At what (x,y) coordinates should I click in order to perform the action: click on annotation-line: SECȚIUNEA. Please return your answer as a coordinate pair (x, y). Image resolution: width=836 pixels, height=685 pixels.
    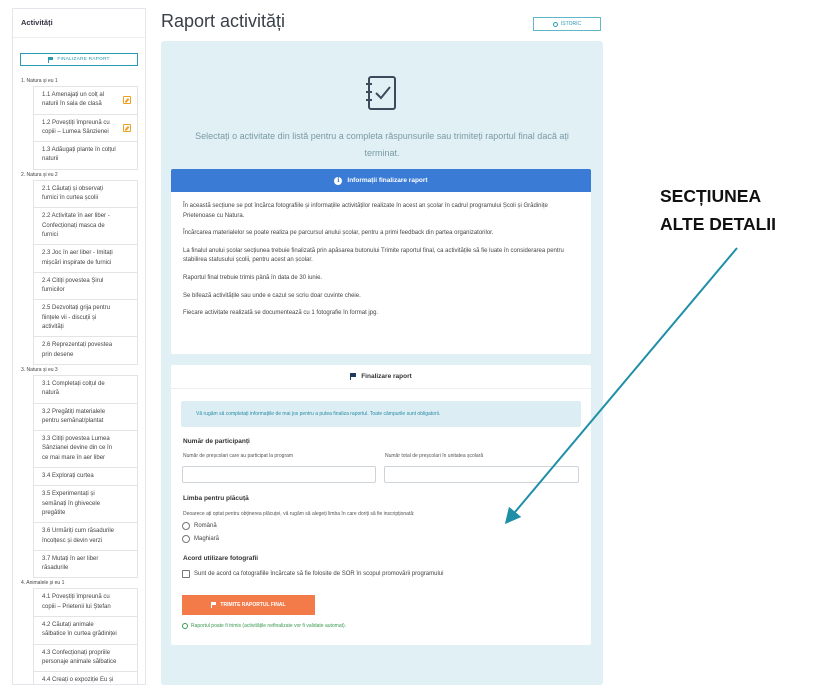
    Looking at the image, I should click on (711, 196).